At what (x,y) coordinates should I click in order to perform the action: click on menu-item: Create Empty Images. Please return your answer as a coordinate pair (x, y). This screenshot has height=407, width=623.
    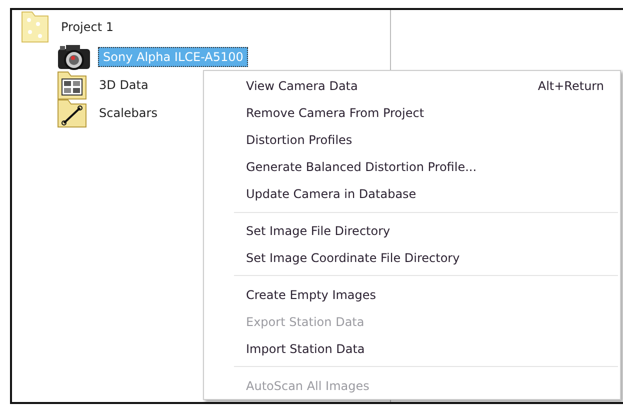
    Looking at the image, I should click on (412, 294).